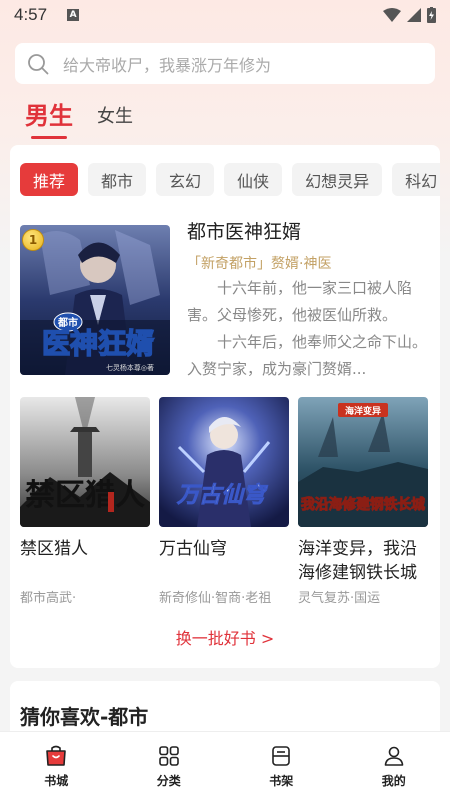 The width and height of the screenshot is (450, 800). What do you see at coordinates (337, 179) in the screenshot?
I see `chip-supernatural: 幻想灵异` at bounding box center [337, 179].